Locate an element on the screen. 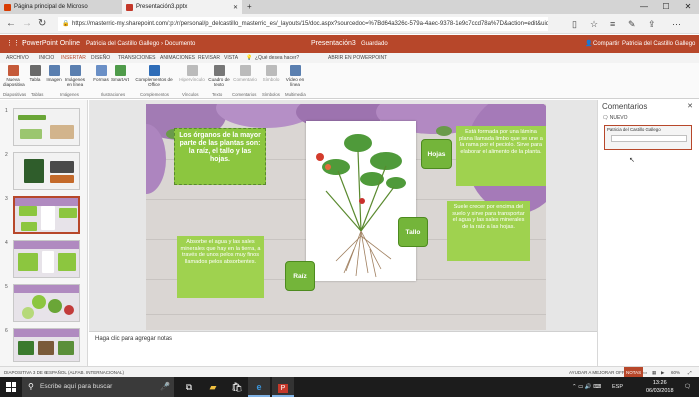 The width and height of the screenshot is (699, 397). doc-title: Presentación3 is located at coordinates (333, 44).